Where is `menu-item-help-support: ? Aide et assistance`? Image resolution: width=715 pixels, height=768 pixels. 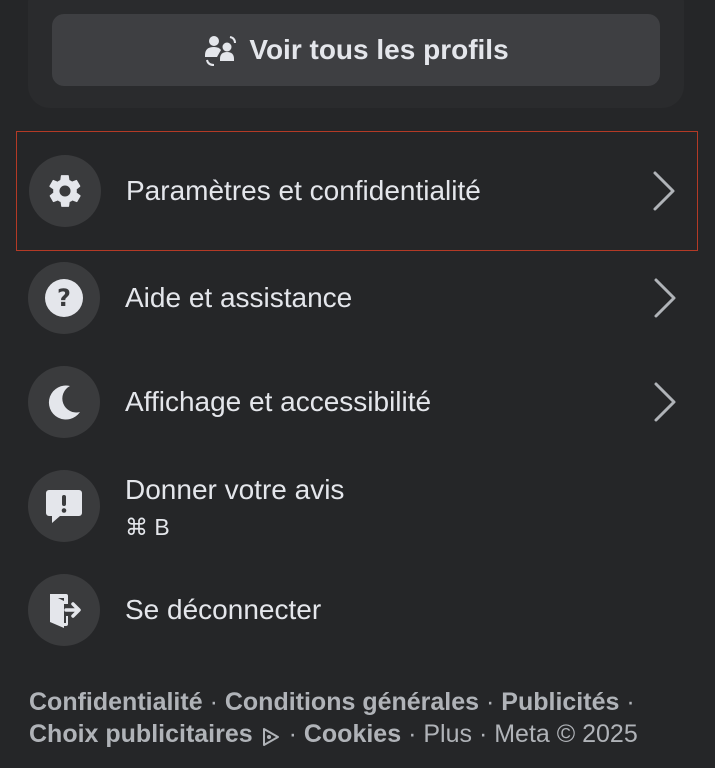
menu-item-help-support: ? Aide et assistance is located at coordinates (357, 298).